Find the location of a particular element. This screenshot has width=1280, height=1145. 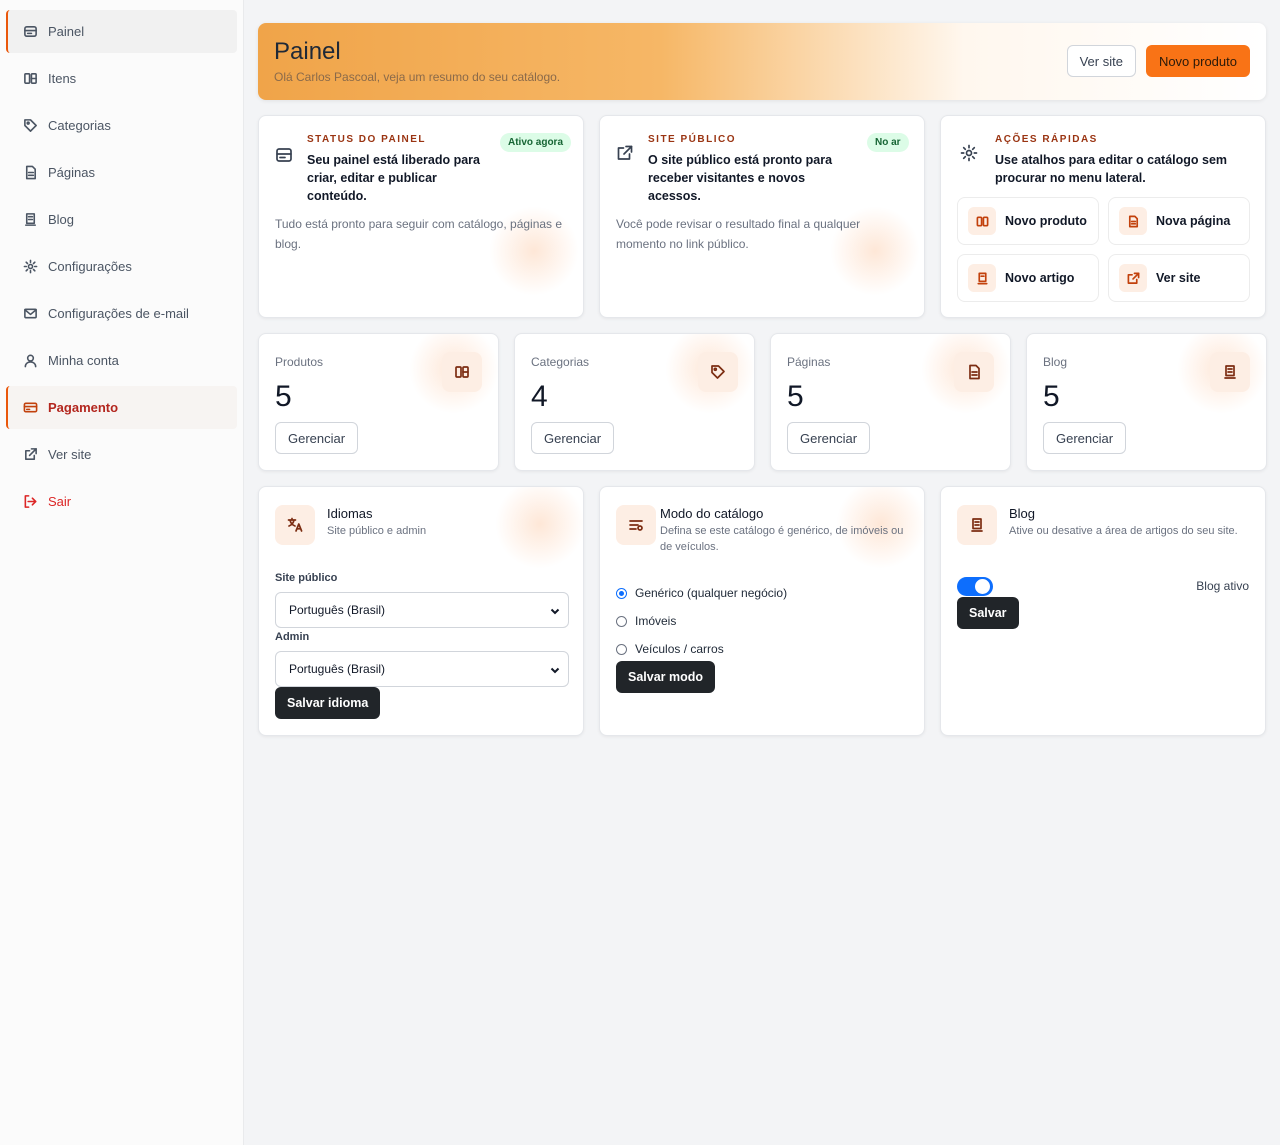

save-language-button: Salvar idioma is located at coordinates (328, 703).